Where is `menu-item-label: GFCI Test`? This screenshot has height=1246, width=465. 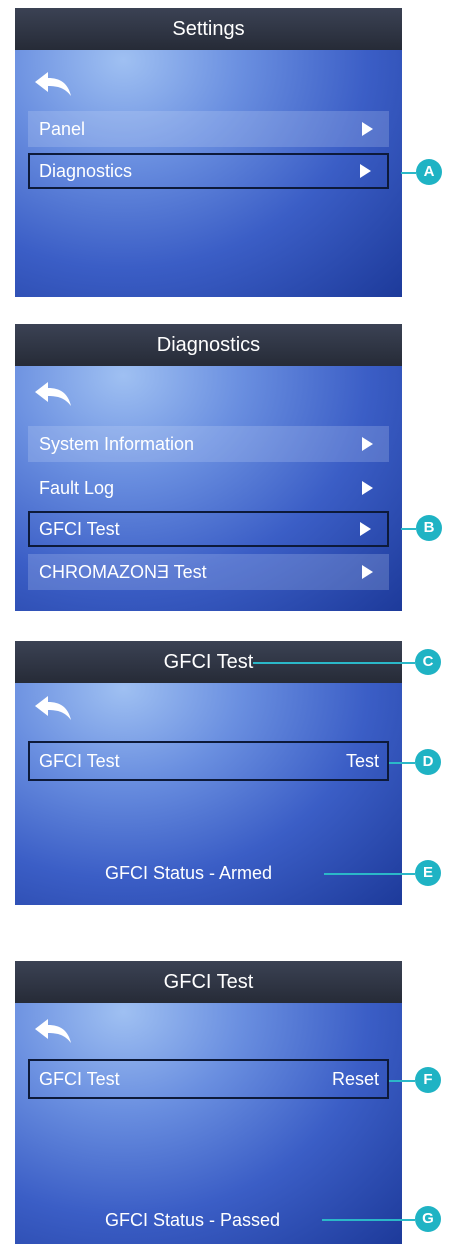 menu-item-label: GFCI Test is located at coordinates (79, 529).